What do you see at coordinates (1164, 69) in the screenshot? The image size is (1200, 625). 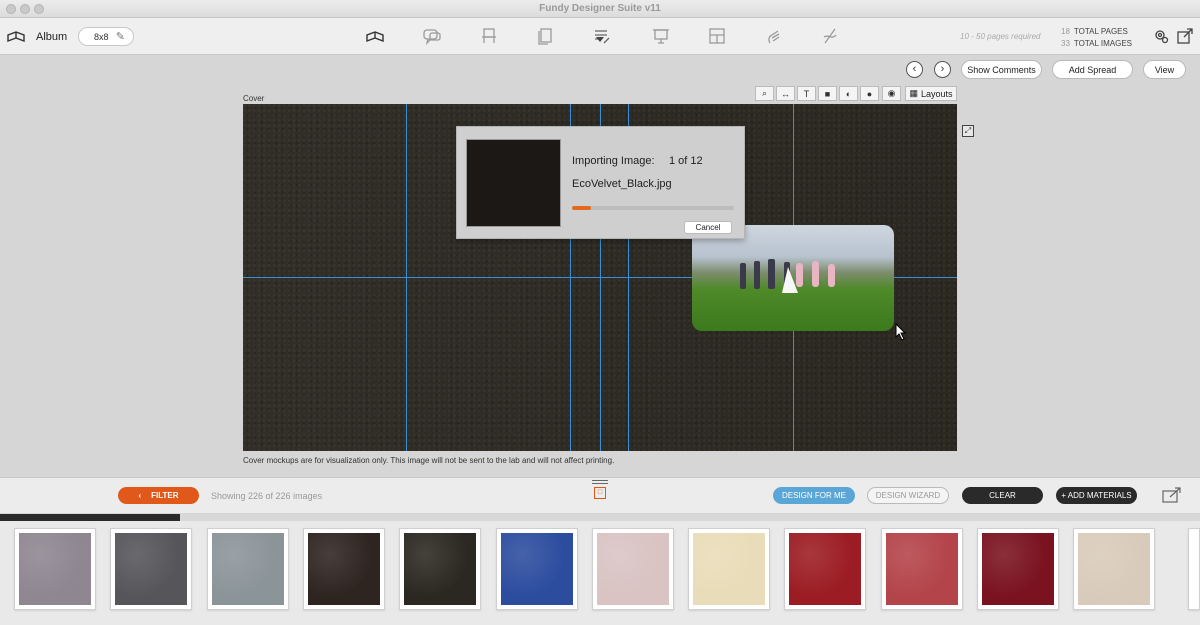 I see `view-button: View` at bounding box center [1164, 69].